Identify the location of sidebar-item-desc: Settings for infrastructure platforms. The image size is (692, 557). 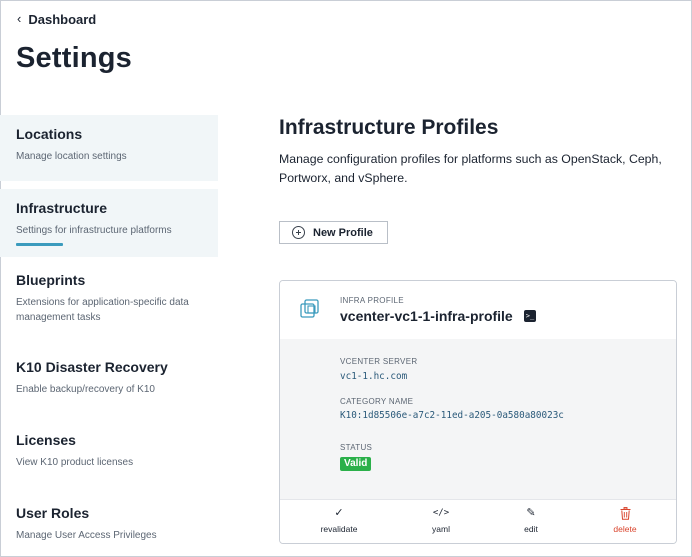
(94, 230).